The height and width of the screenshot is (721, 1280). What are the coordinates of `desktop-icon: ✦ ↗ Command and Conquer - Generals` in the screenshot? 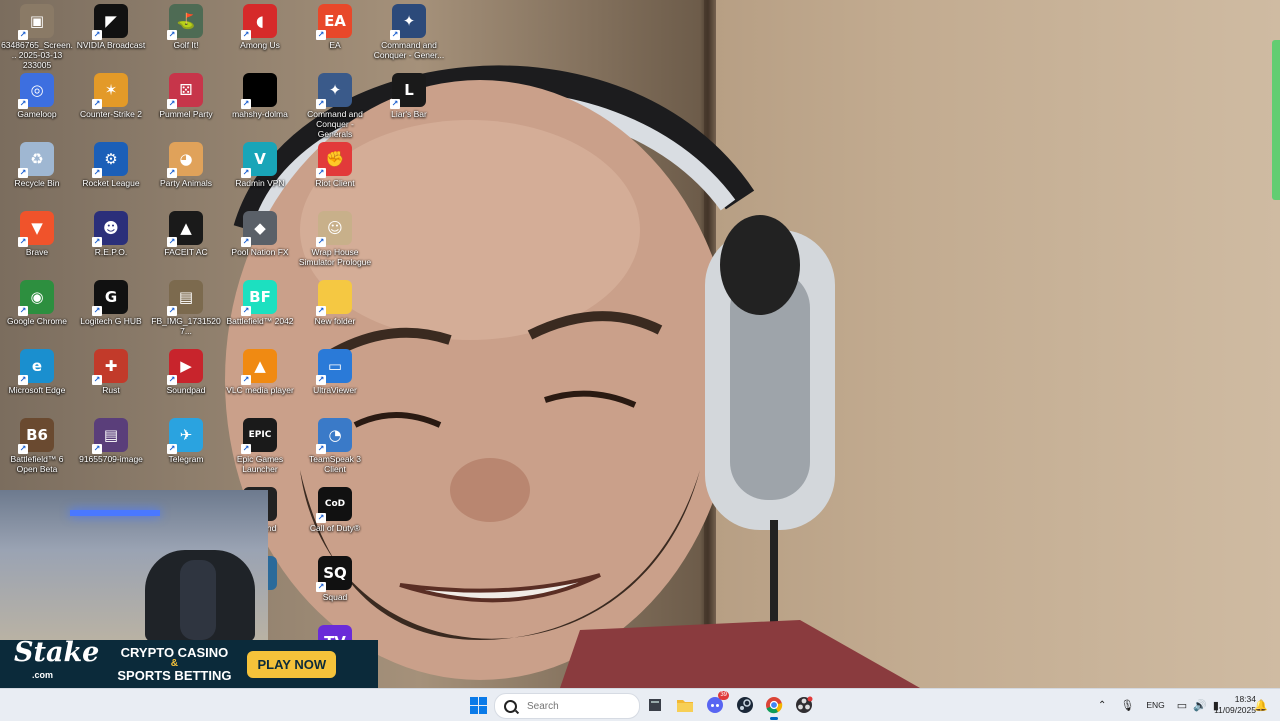 It's located at (335, 106).